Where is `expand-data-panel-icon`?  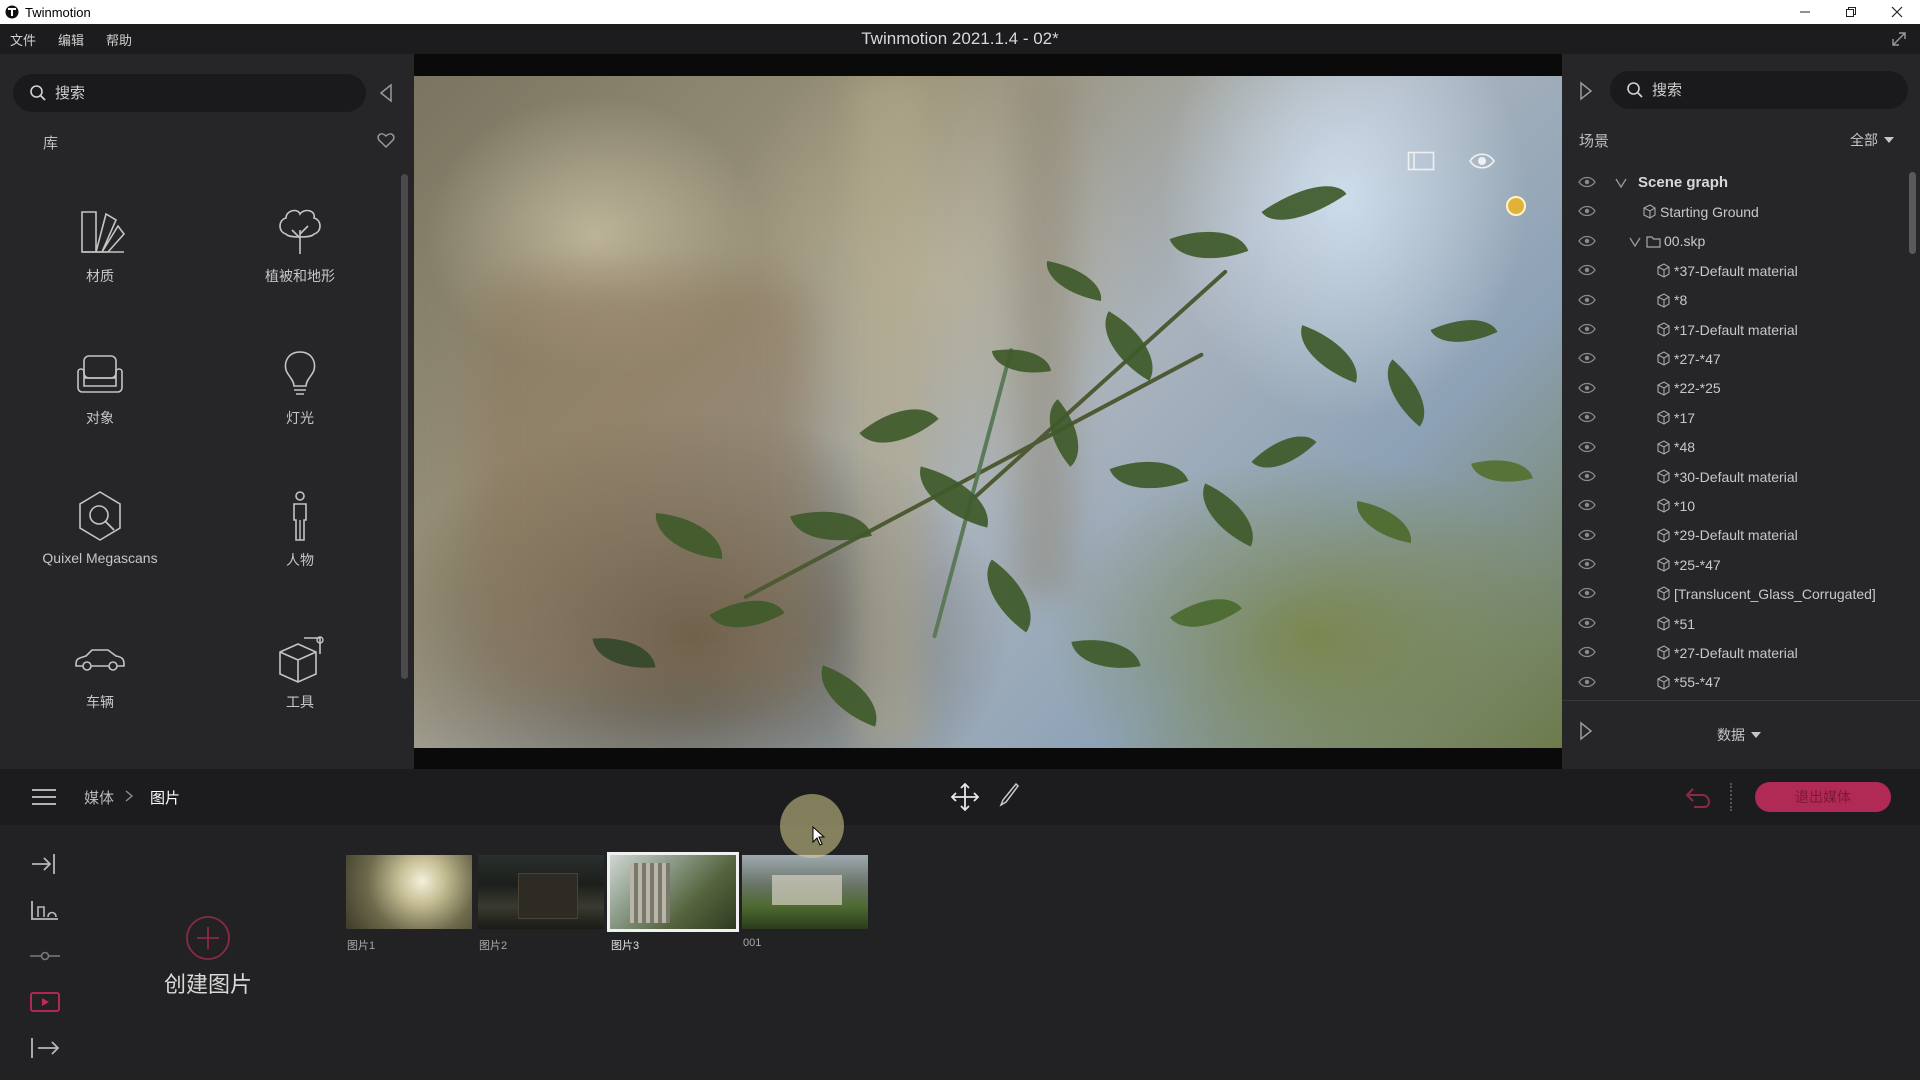
expand-data-panel-icon is located at coordinates (1586, 731).